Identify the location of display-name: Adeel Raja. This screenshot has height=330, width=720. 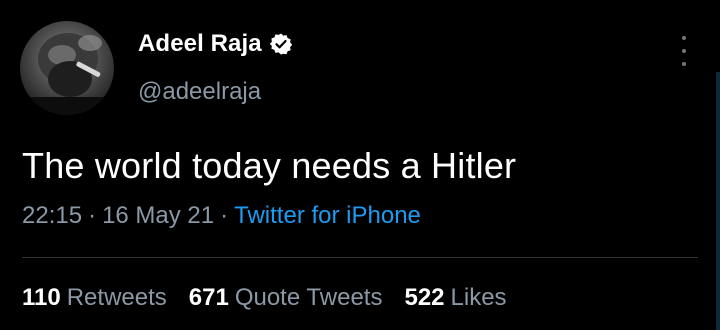
(200, 44).